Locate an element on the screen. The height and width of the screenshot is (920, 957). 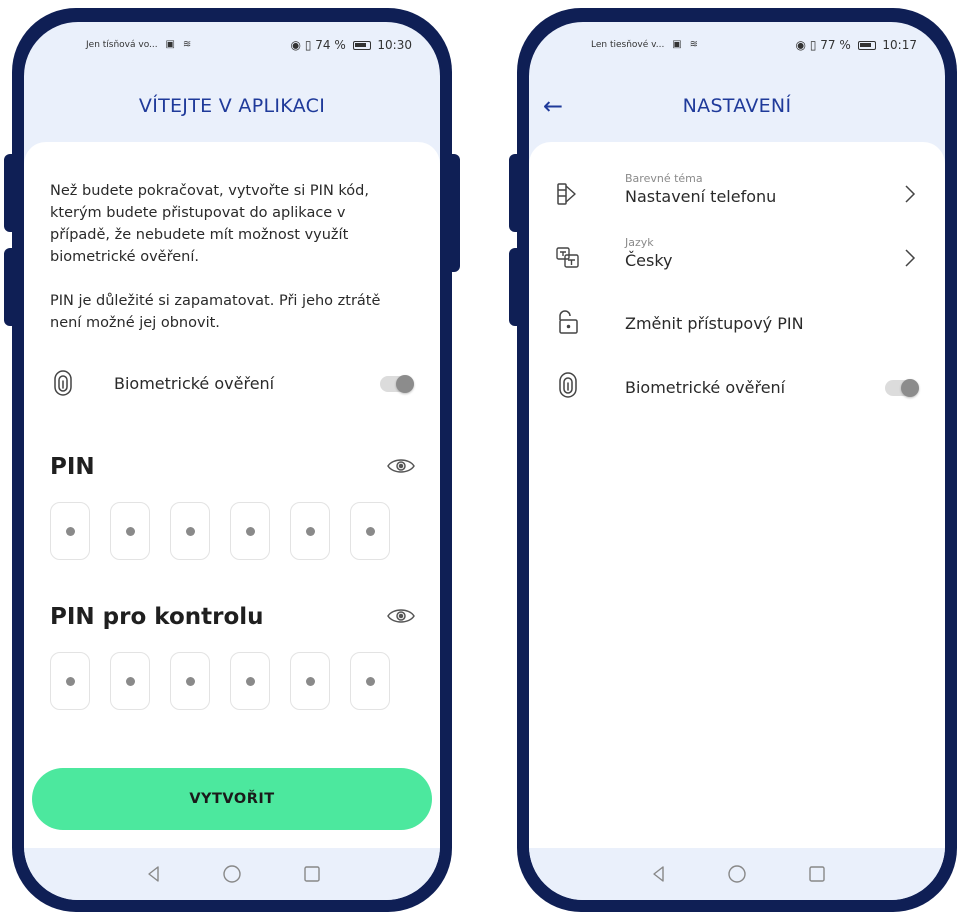
status-carrier: Len tiesňové v... ▣ ≋ is located at coordinates (644, 44).